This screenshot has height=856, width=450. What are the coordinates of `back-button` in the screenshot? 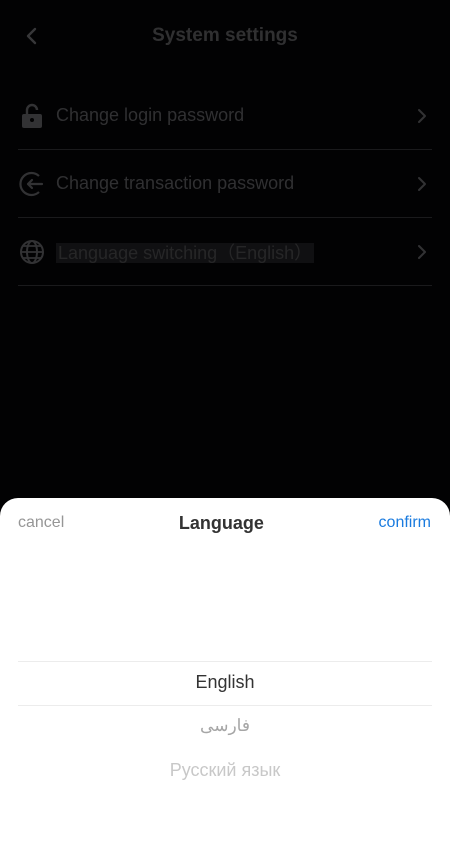 It's located at (32, 36).